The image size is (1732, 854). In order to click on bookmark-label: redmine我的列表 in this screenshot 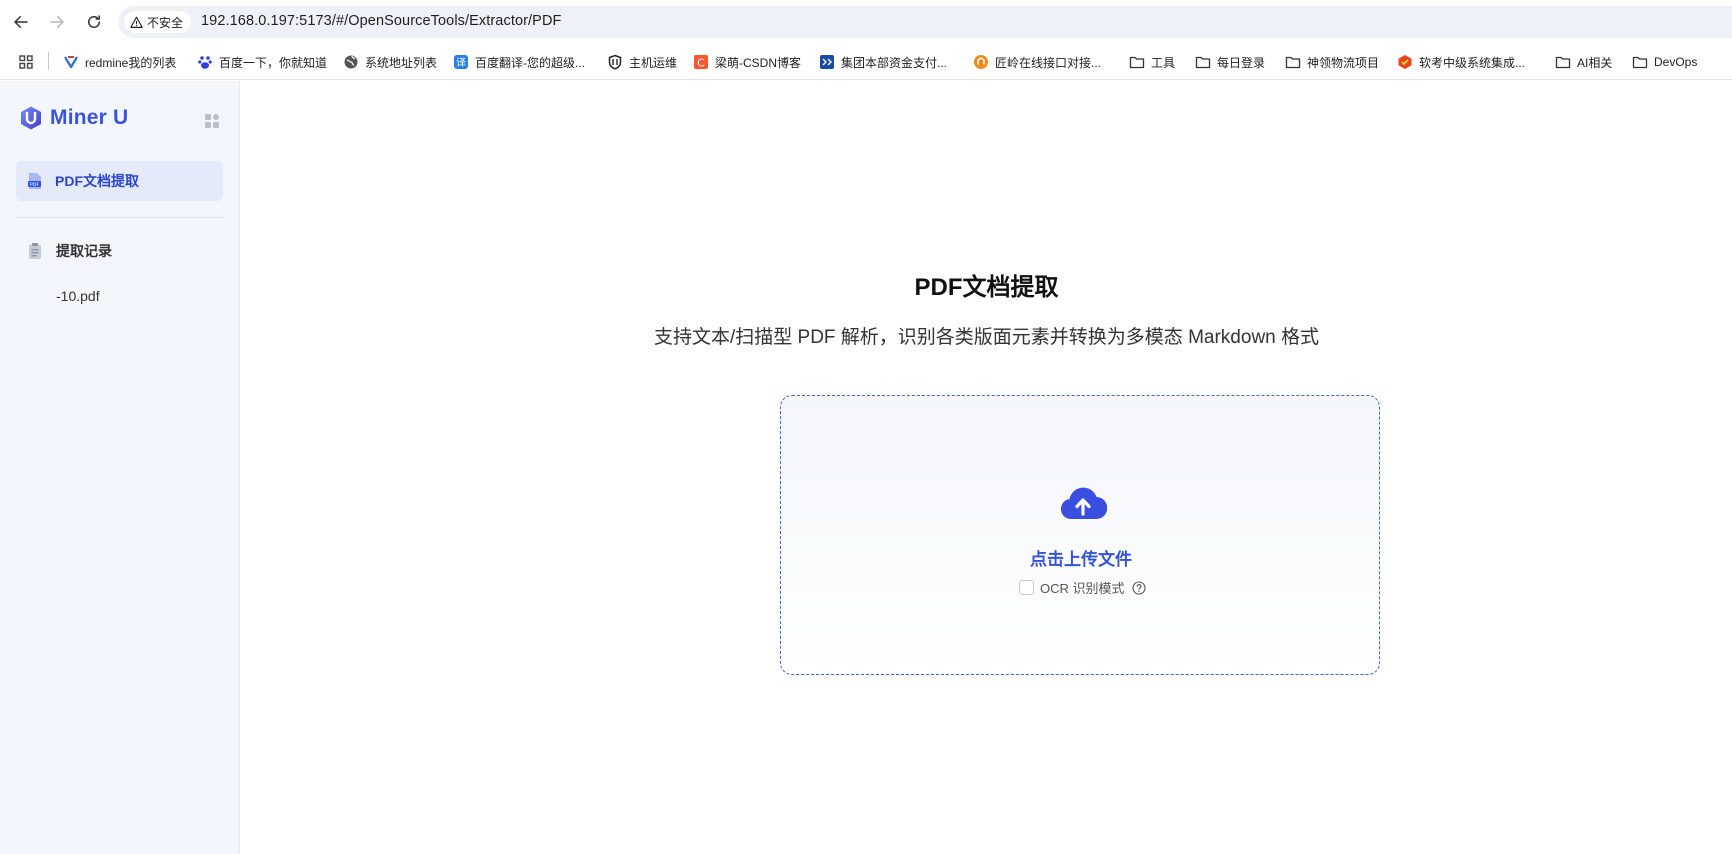, I will do `click(131, 62)`.